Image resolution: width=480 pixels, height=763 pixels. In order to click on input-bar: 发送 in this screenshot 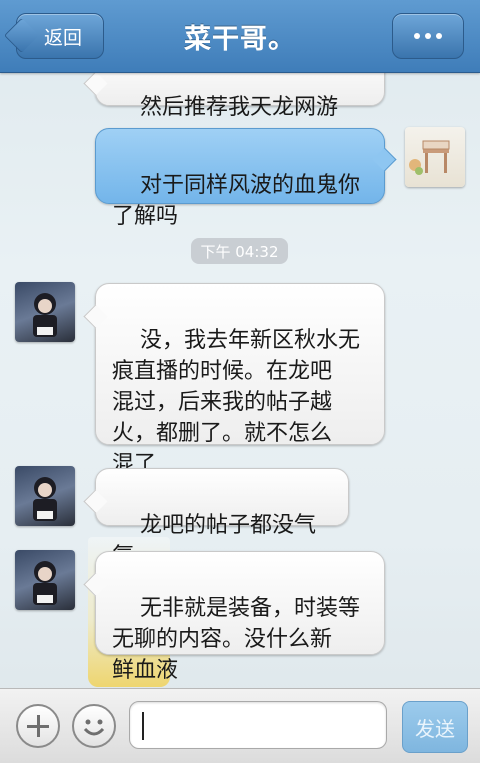, I will do `click(240, 725)`.